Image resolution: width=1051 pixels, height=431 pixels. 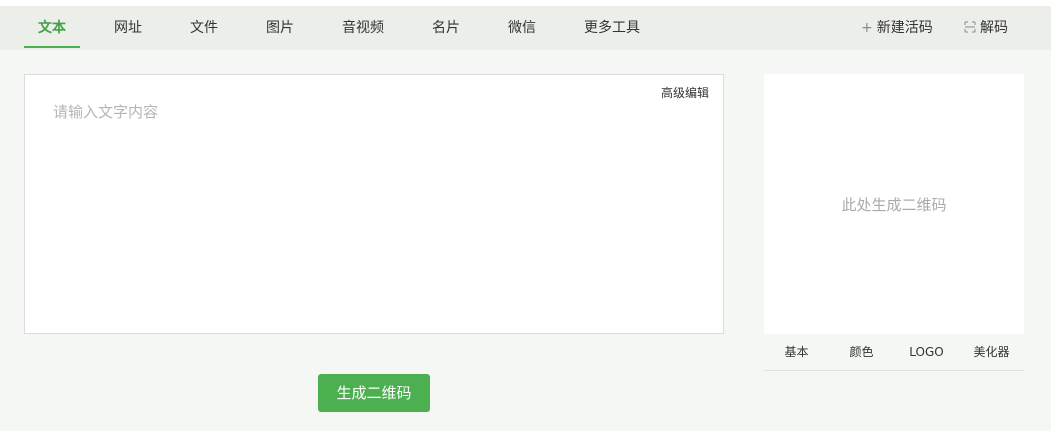 What do you see at coordinates (926, 352) in the screenshot?
I see `qr-tab-logo: LOGO` at bounding box center [926, 352].